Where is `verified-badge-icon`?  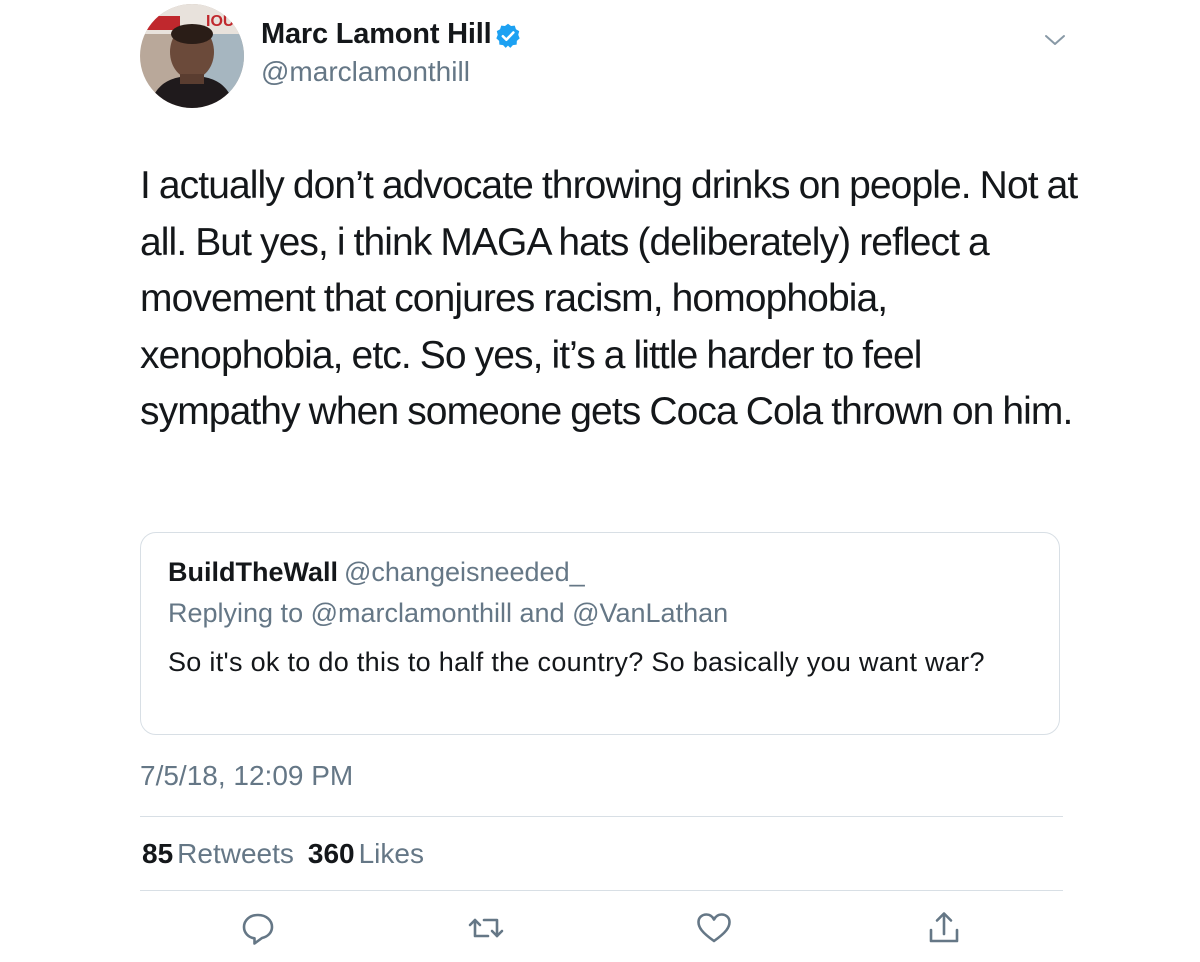 verified-badge-icon is located at coordinates (508, 35).